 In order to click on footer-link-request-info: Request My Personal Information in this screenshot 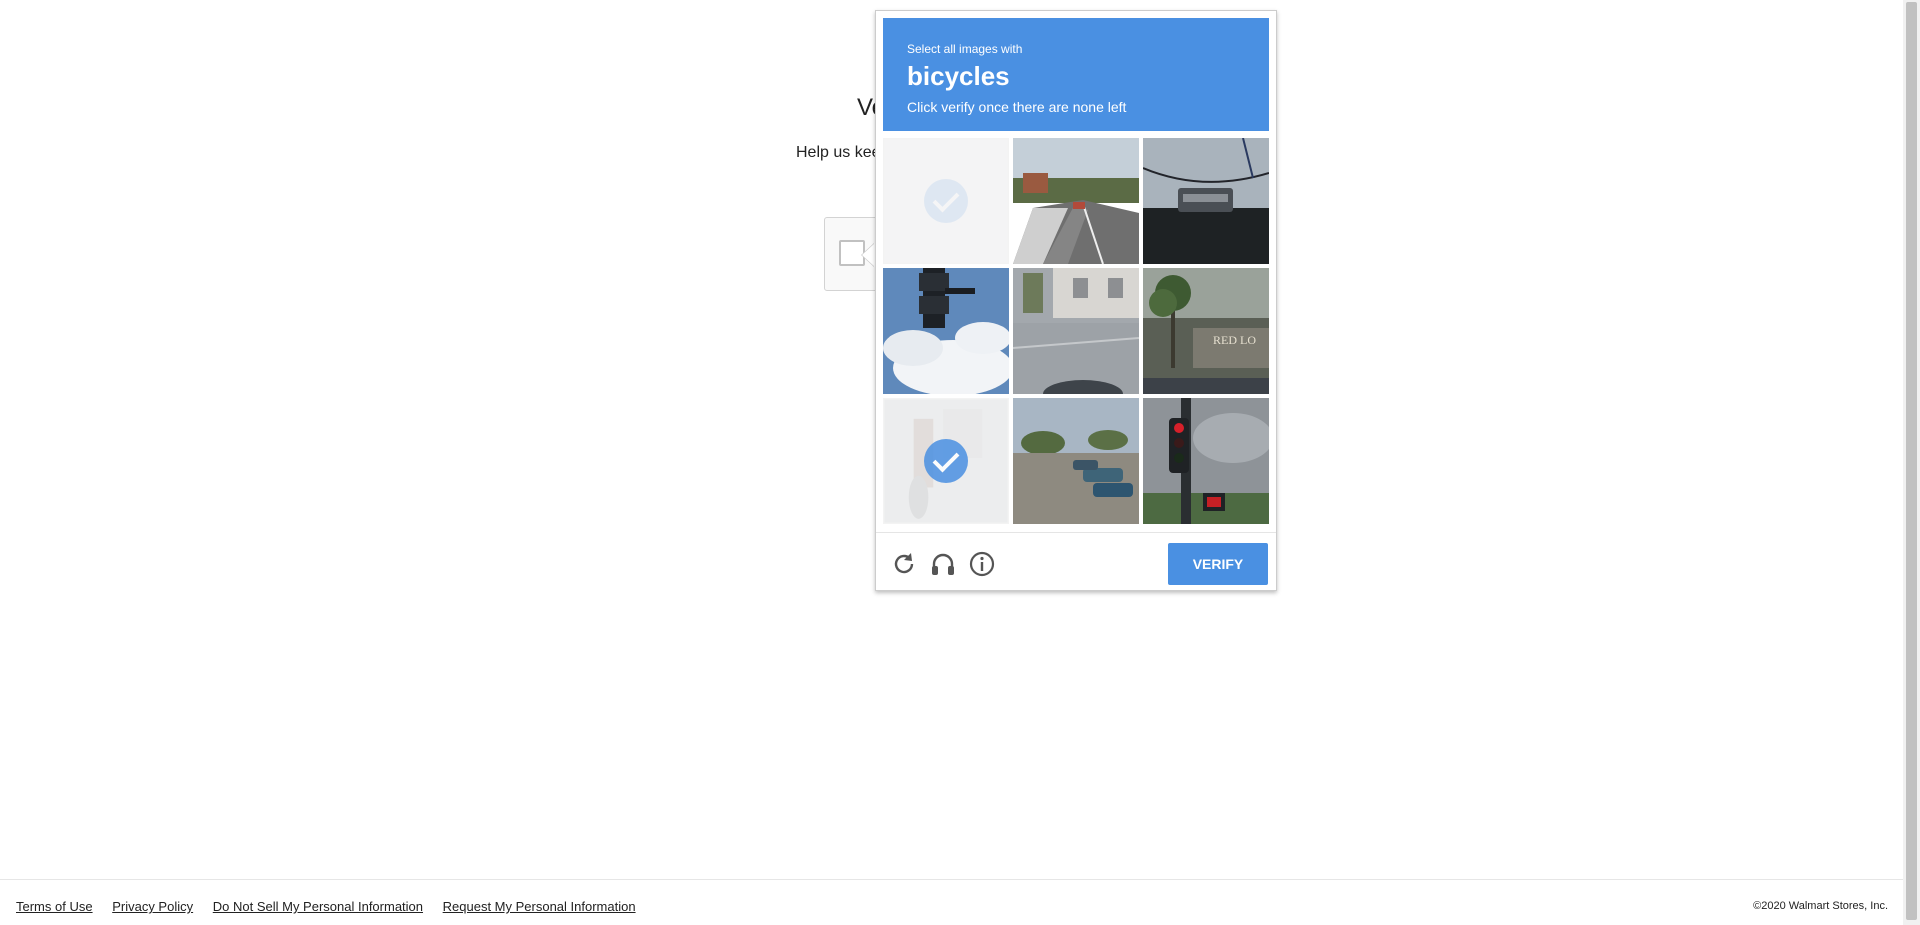, I will do `click(539, 906)`.